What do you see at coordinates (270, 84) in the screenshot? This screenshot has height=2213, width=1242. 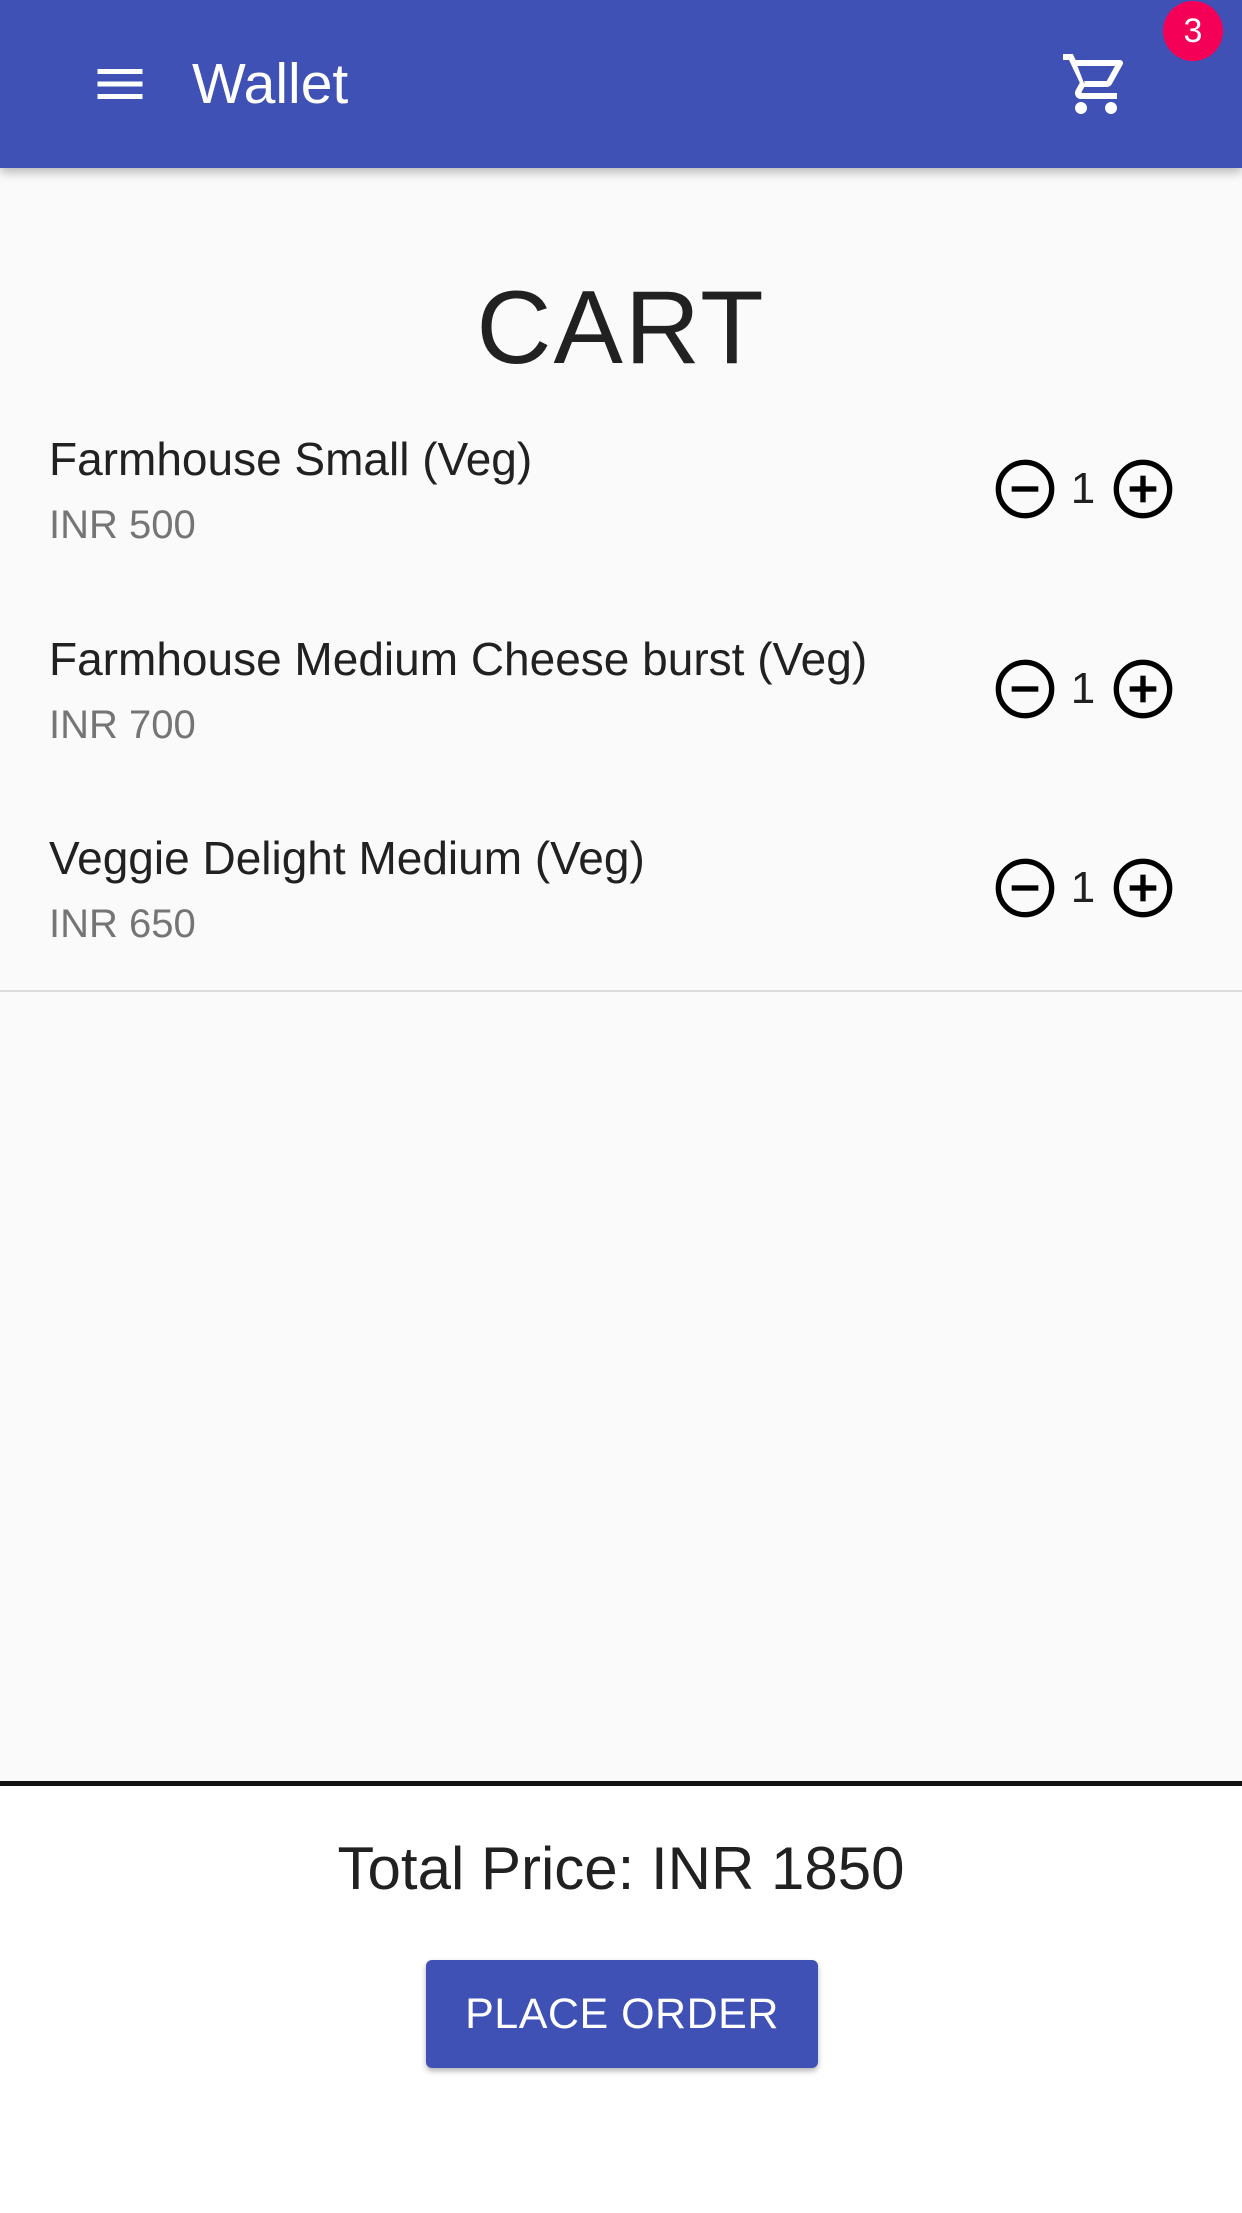 I see `app-title: Wallet` at bounding box center [270, 84].